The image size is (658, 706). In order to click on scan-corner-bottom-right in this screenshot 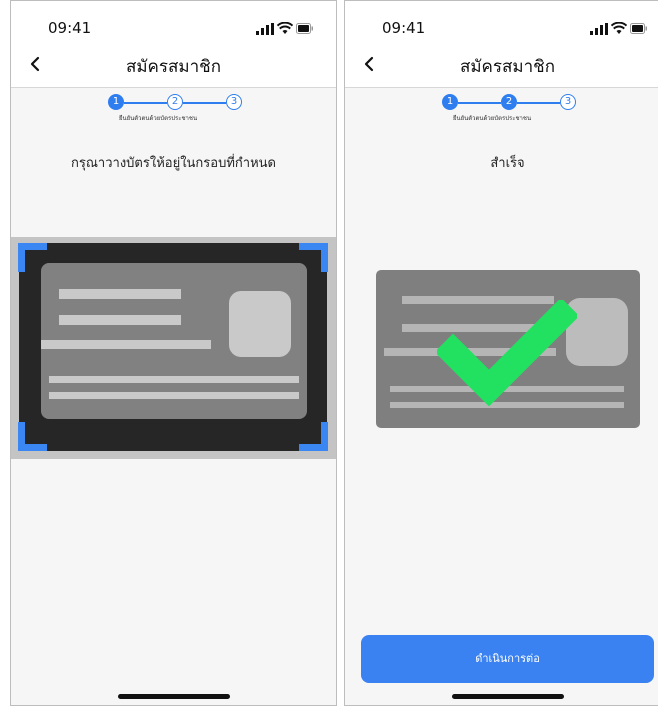, I will do `click(313, 436)`.